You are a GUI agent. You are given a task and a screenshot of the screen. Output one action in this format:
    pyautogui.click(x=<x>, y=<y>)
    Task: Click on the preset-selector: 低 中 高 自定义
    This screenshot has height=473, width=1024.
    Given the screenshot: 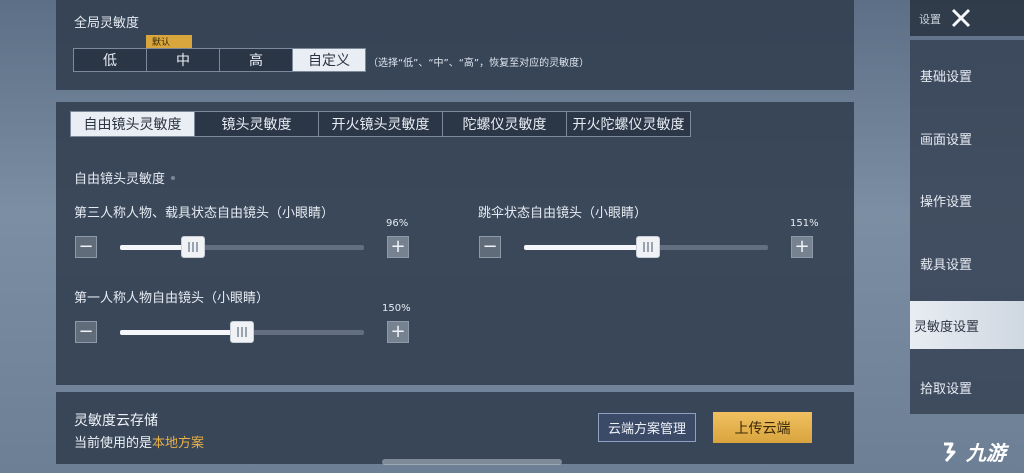 What is the action you would take?
    pyautogui.click(x=219, y=60)
    